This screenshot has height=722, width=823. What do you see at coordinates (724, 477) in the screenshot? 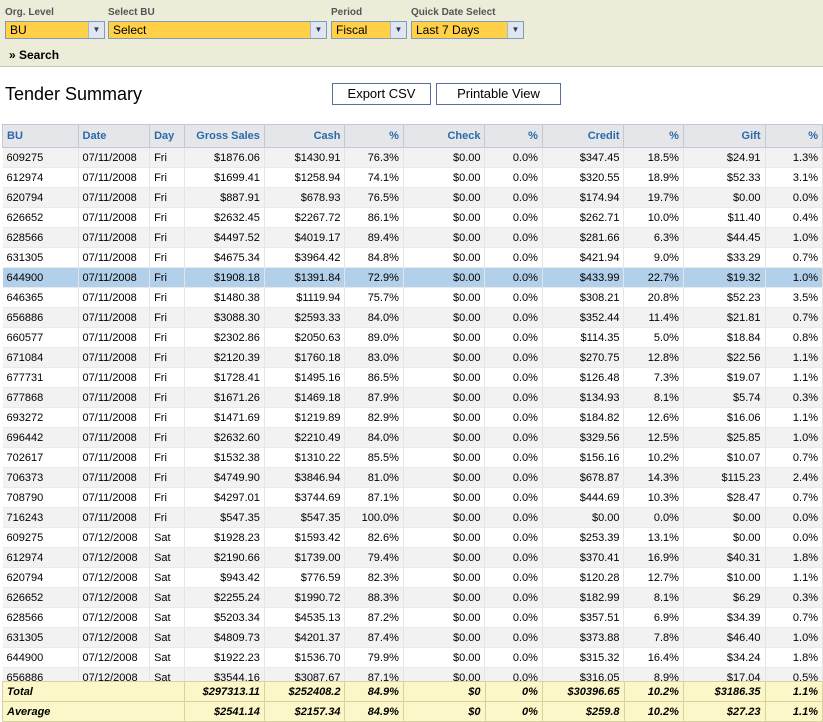
I see `cell-gift: $115.23` at bounding box center [724, 477].